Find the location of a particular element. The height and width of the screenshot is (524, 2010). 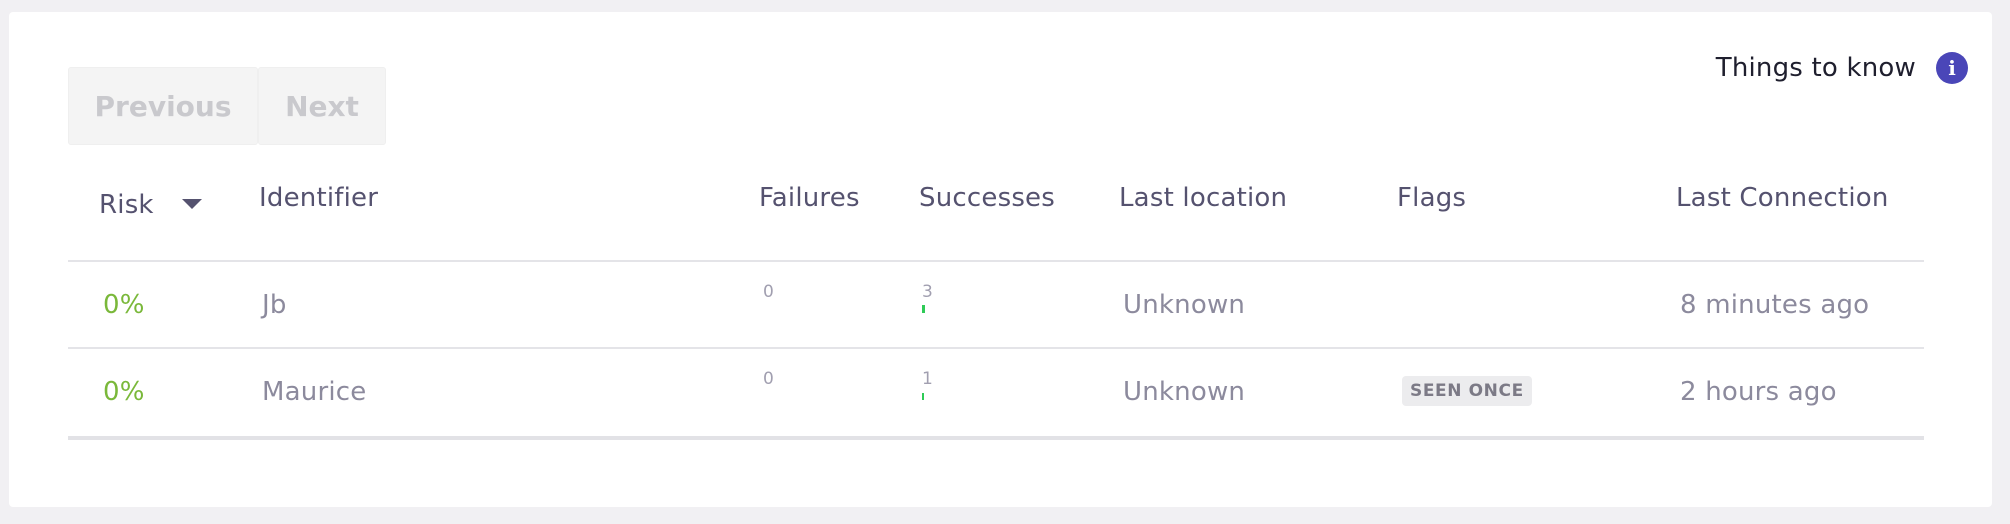

identifier-link: Maurice is located at coordinates (314, 392).